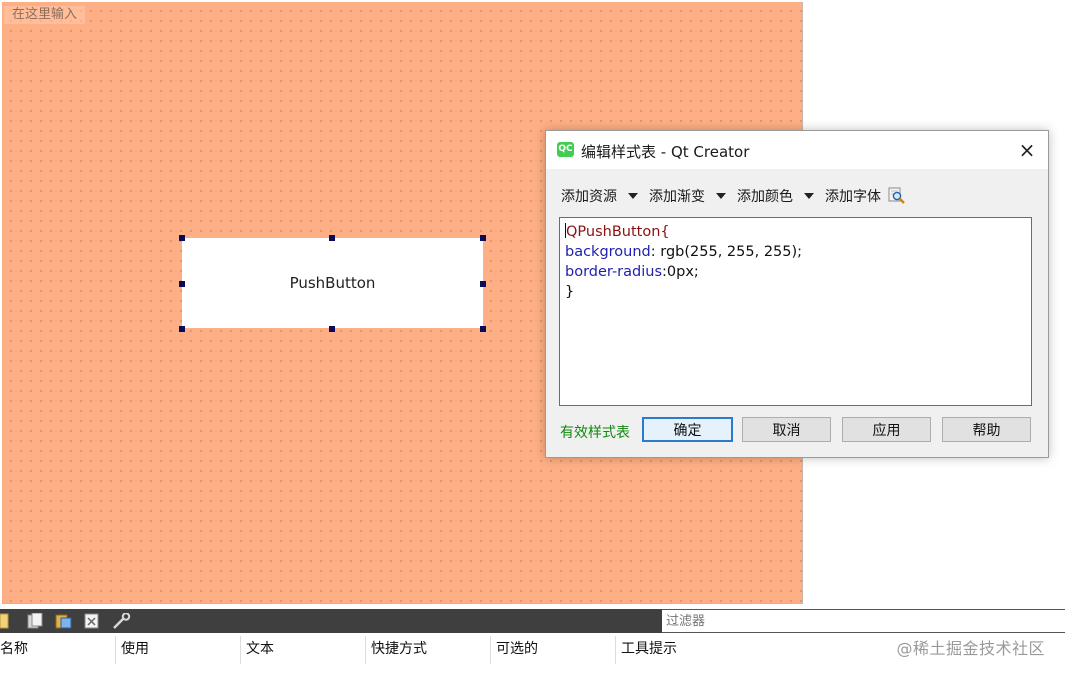 This screenshot has width=1065, height=676. I want to click on code-line-1: QPushButton{, so click(795, 232).